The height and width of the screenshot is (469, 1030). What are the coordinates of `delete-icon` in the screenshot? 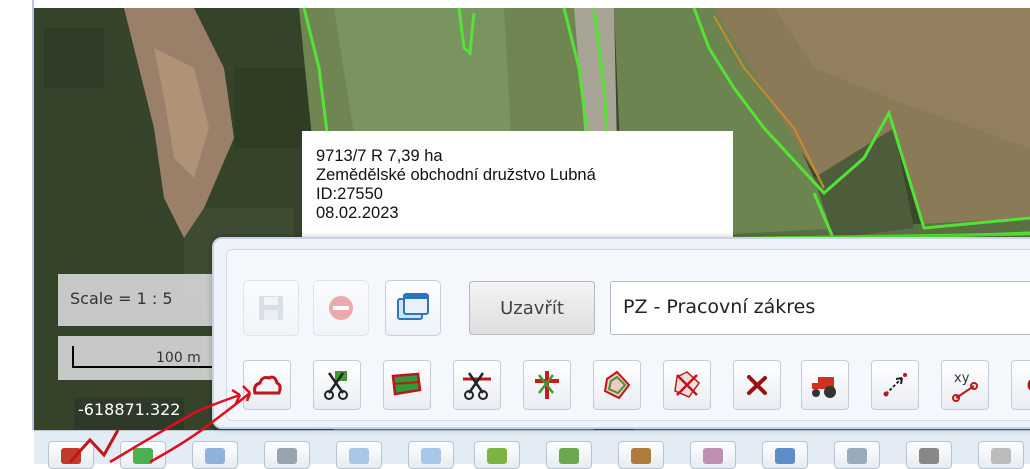 It's located at (341, 308).